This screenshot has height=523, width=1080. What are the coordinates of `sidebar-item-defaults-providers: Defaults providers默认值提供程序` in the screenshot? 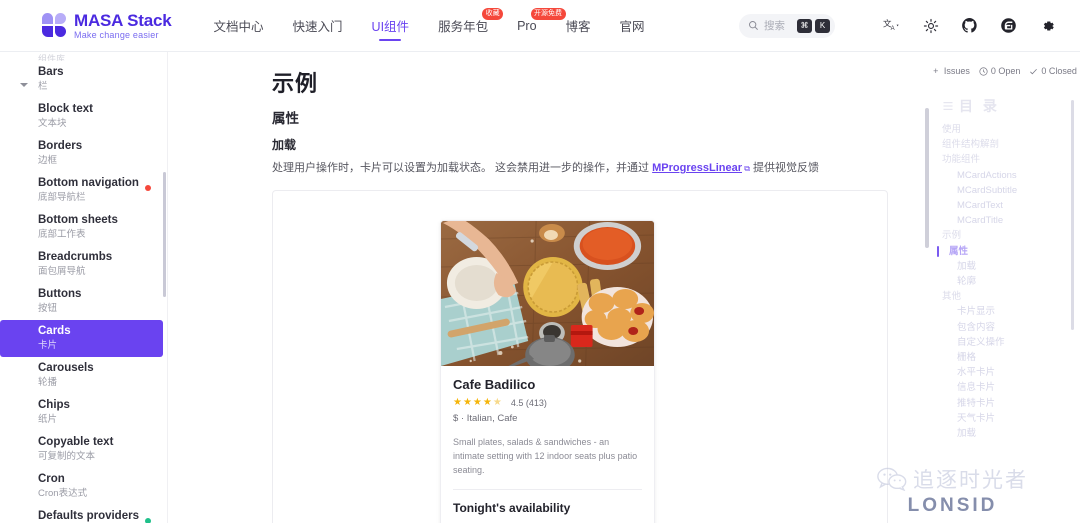 It's located at (83, 514).